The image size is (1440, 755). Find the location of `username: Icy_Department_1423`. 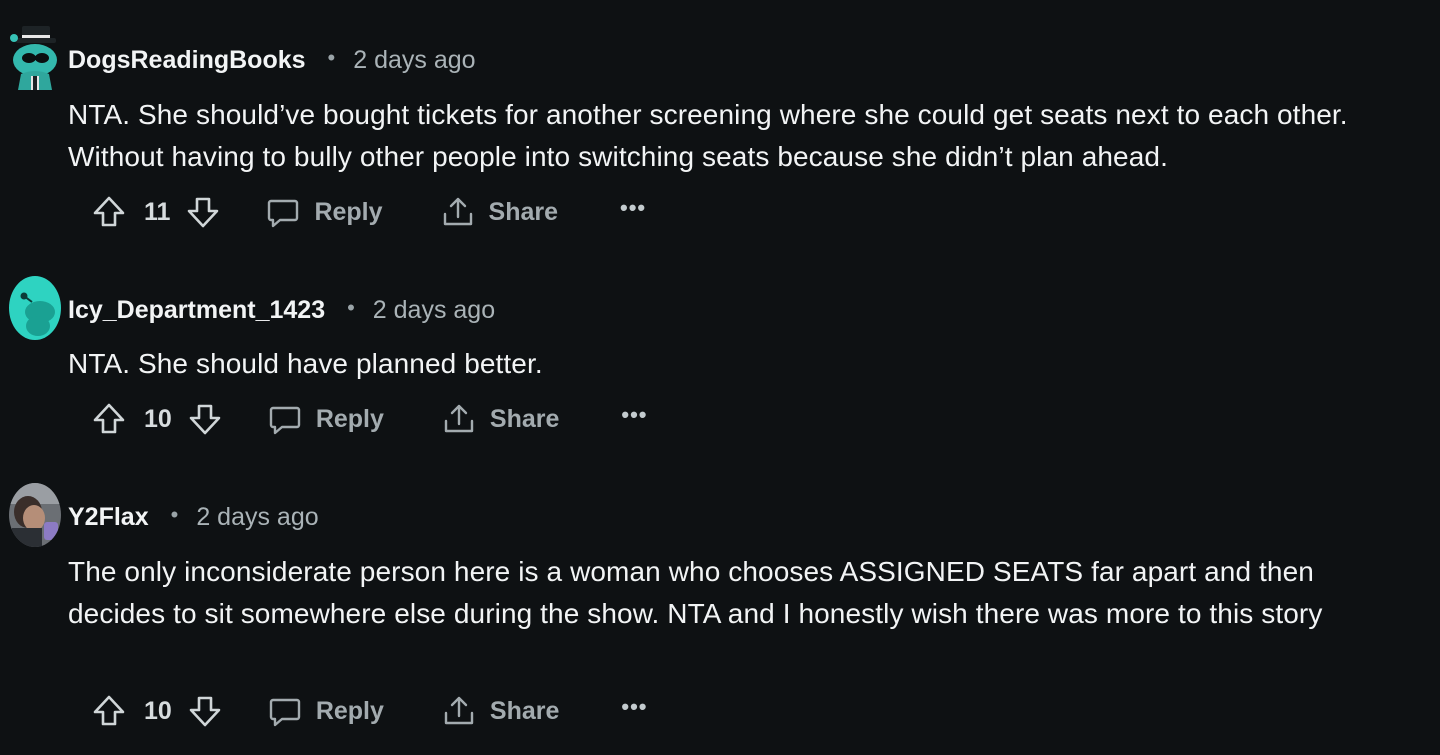

username: Icy_Department_1423 is located at coordinates (196, 310).